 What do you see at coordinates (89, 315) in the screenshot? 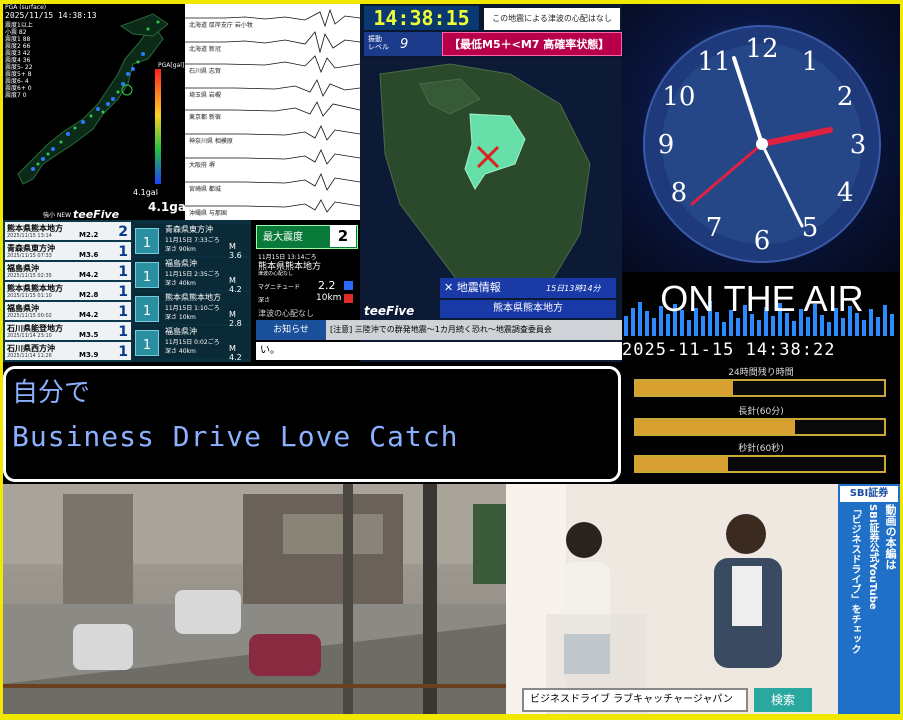
I see `quake-magnitude: M4.2` at bounding box center [89, 315].